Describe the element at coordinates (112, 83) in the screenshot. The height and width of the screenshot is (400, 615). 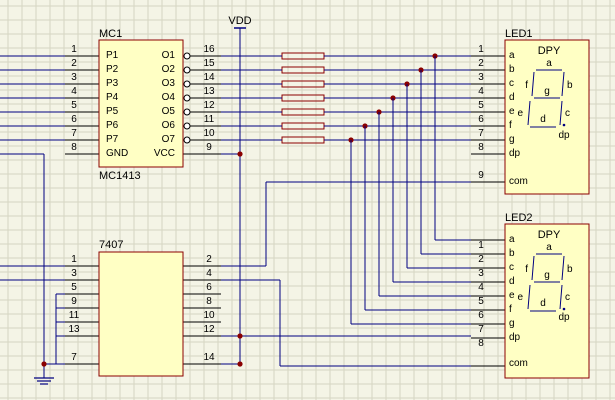
I see `mc1-left-pin-name: P3` at that location.